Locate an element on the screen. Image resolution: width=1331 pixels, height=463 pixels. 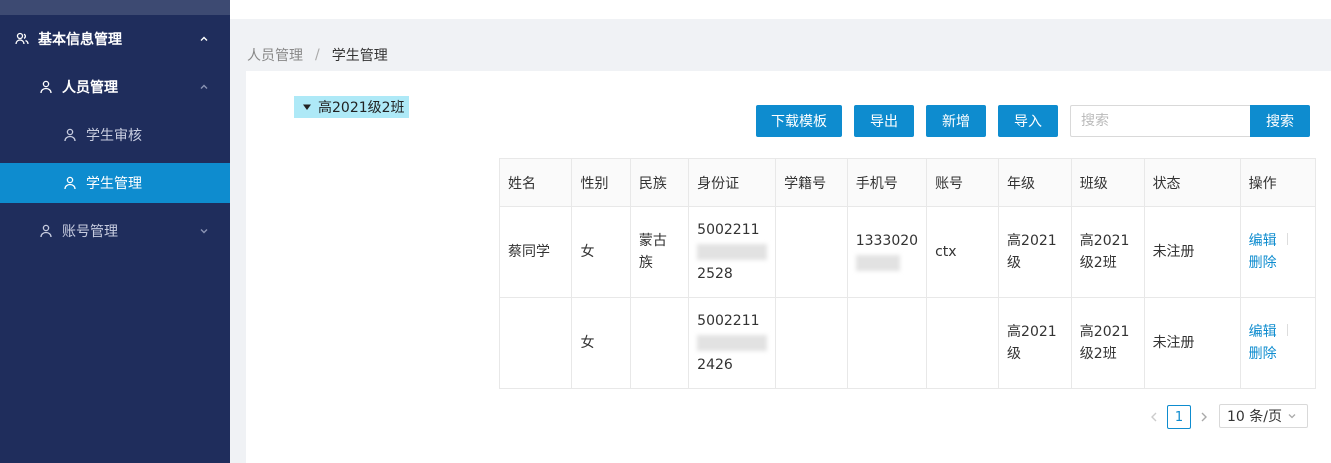
sidebar-item-label: 学生管理 is located at coordinates (114, 184).